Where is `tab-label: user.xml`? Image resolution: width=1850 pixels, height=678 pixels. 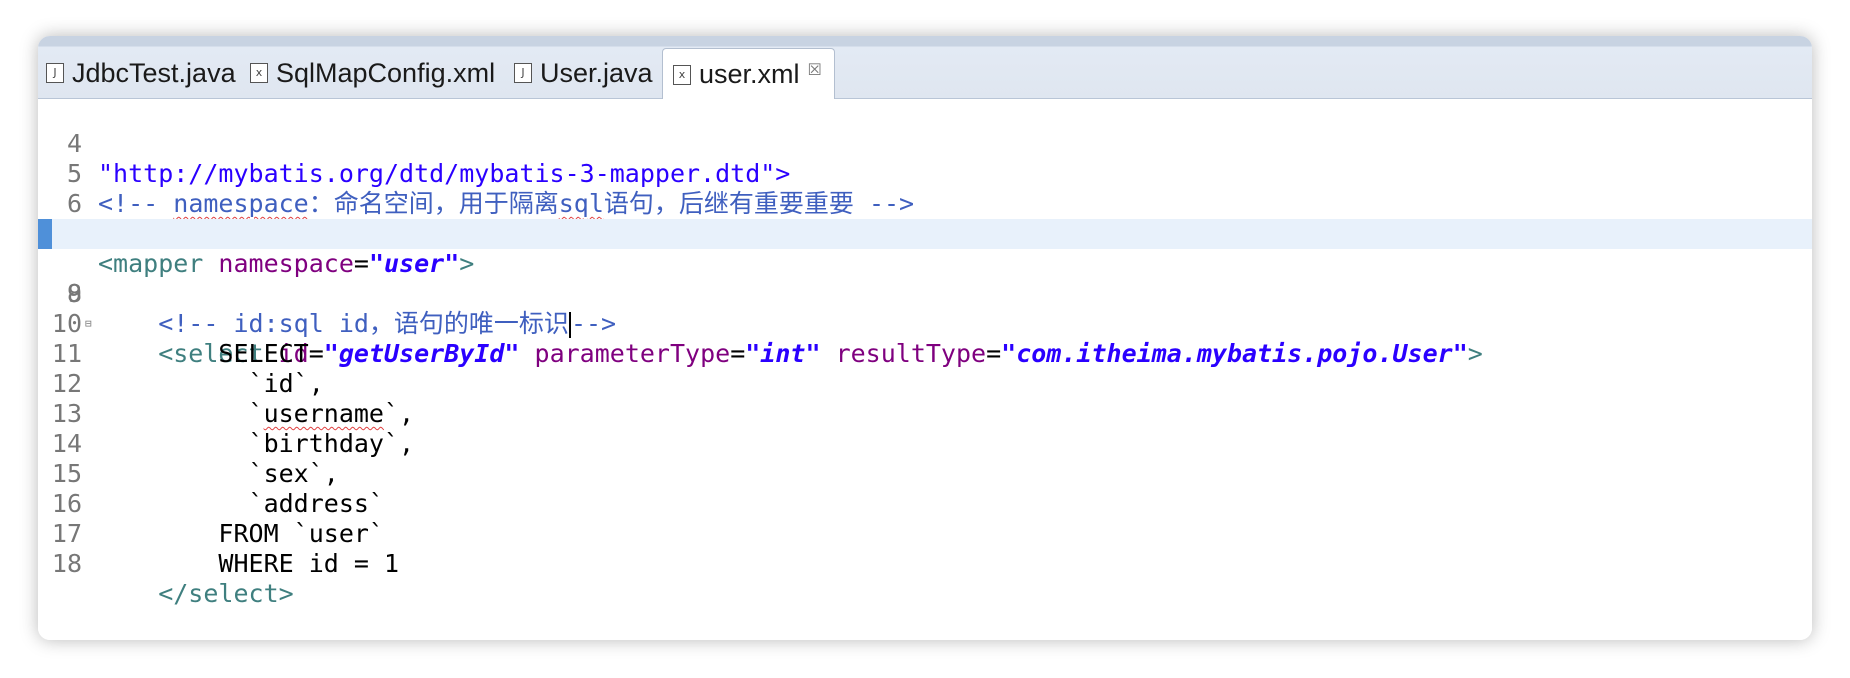 tab-label: user.xml is located at coordinates (749, 74).